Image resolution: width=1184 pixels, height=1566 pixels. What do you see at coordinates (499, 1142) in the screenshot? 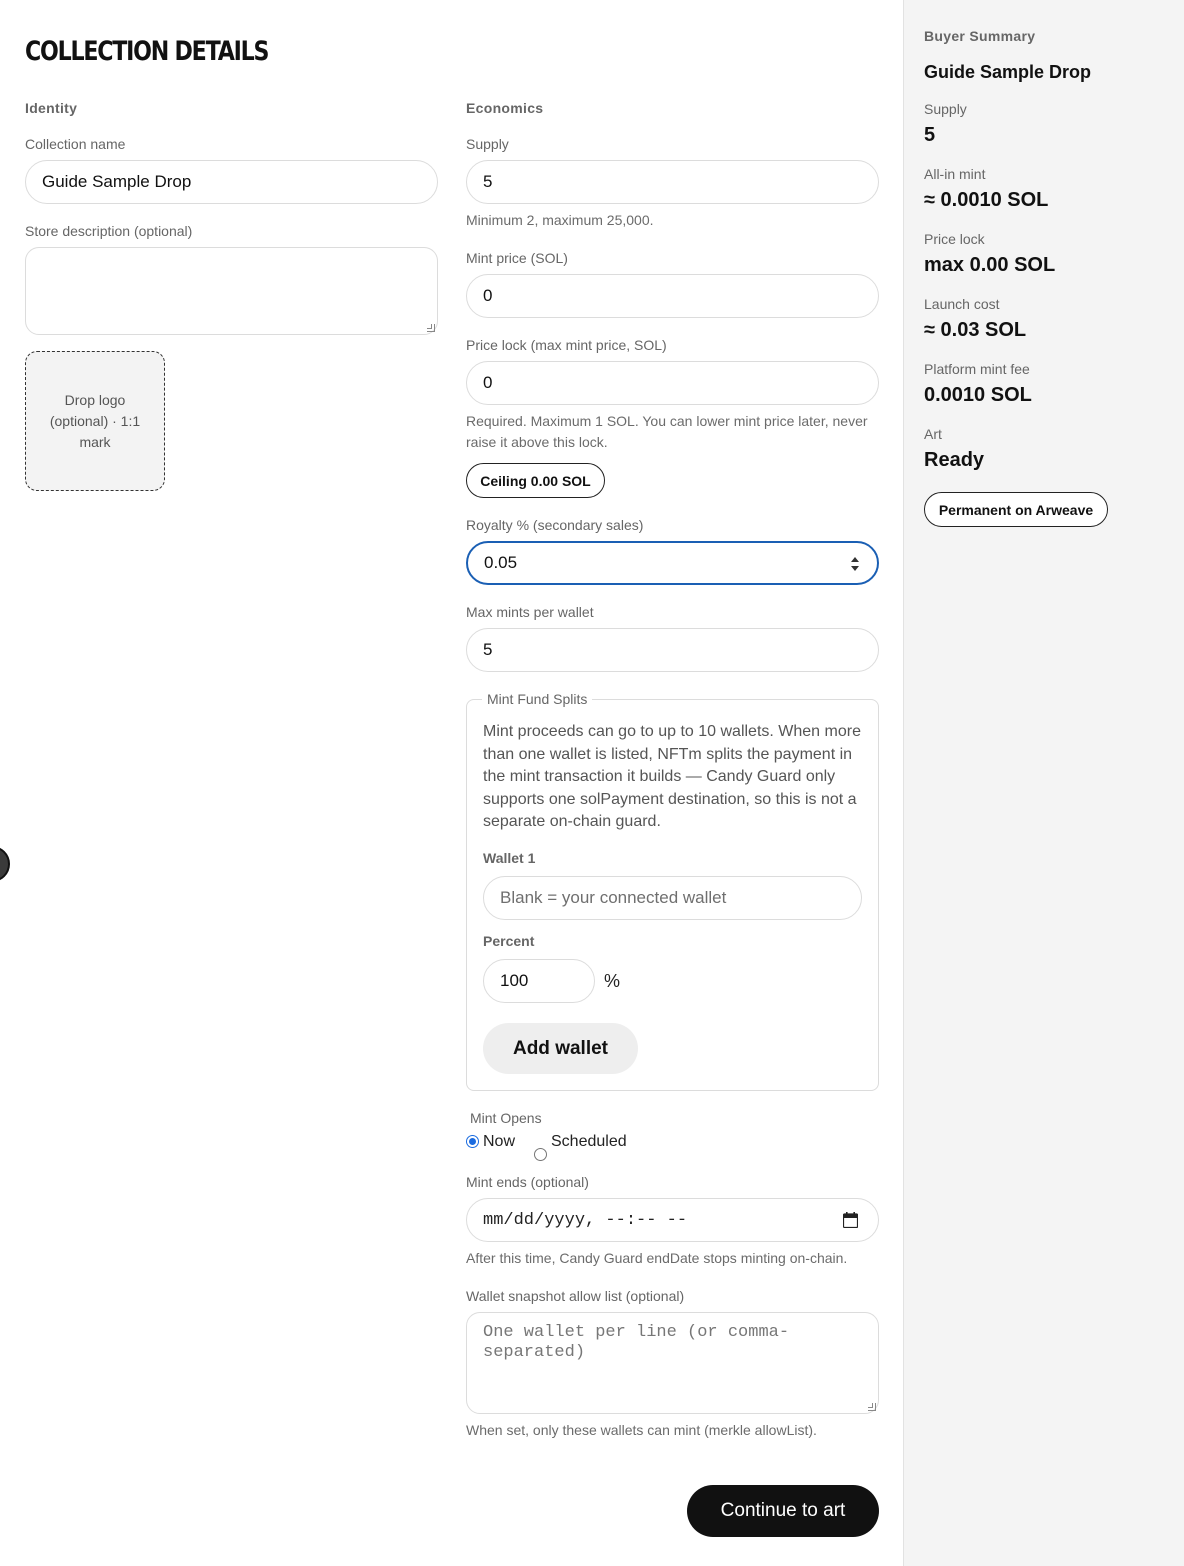
I see `mint-opens-now-label: Now` at bounding box center [499, 1142].